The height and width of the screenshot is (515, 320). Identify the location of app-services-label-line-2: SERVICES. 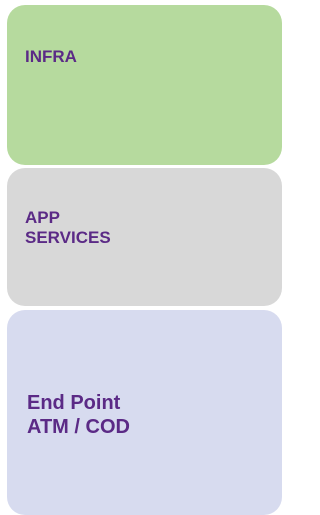
(68, 238).